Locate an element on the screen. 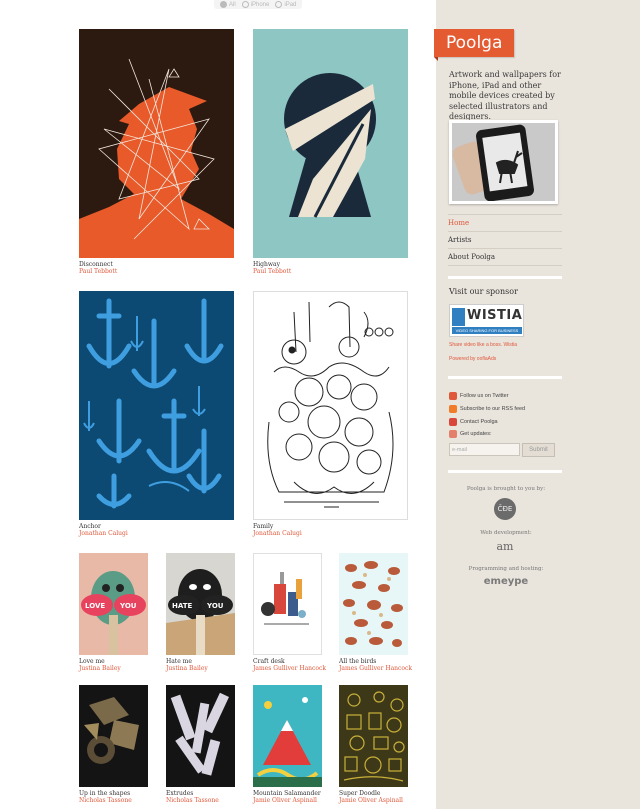  gallery-item: Highway Paul Tebbott is located at coordinates (330, 152).